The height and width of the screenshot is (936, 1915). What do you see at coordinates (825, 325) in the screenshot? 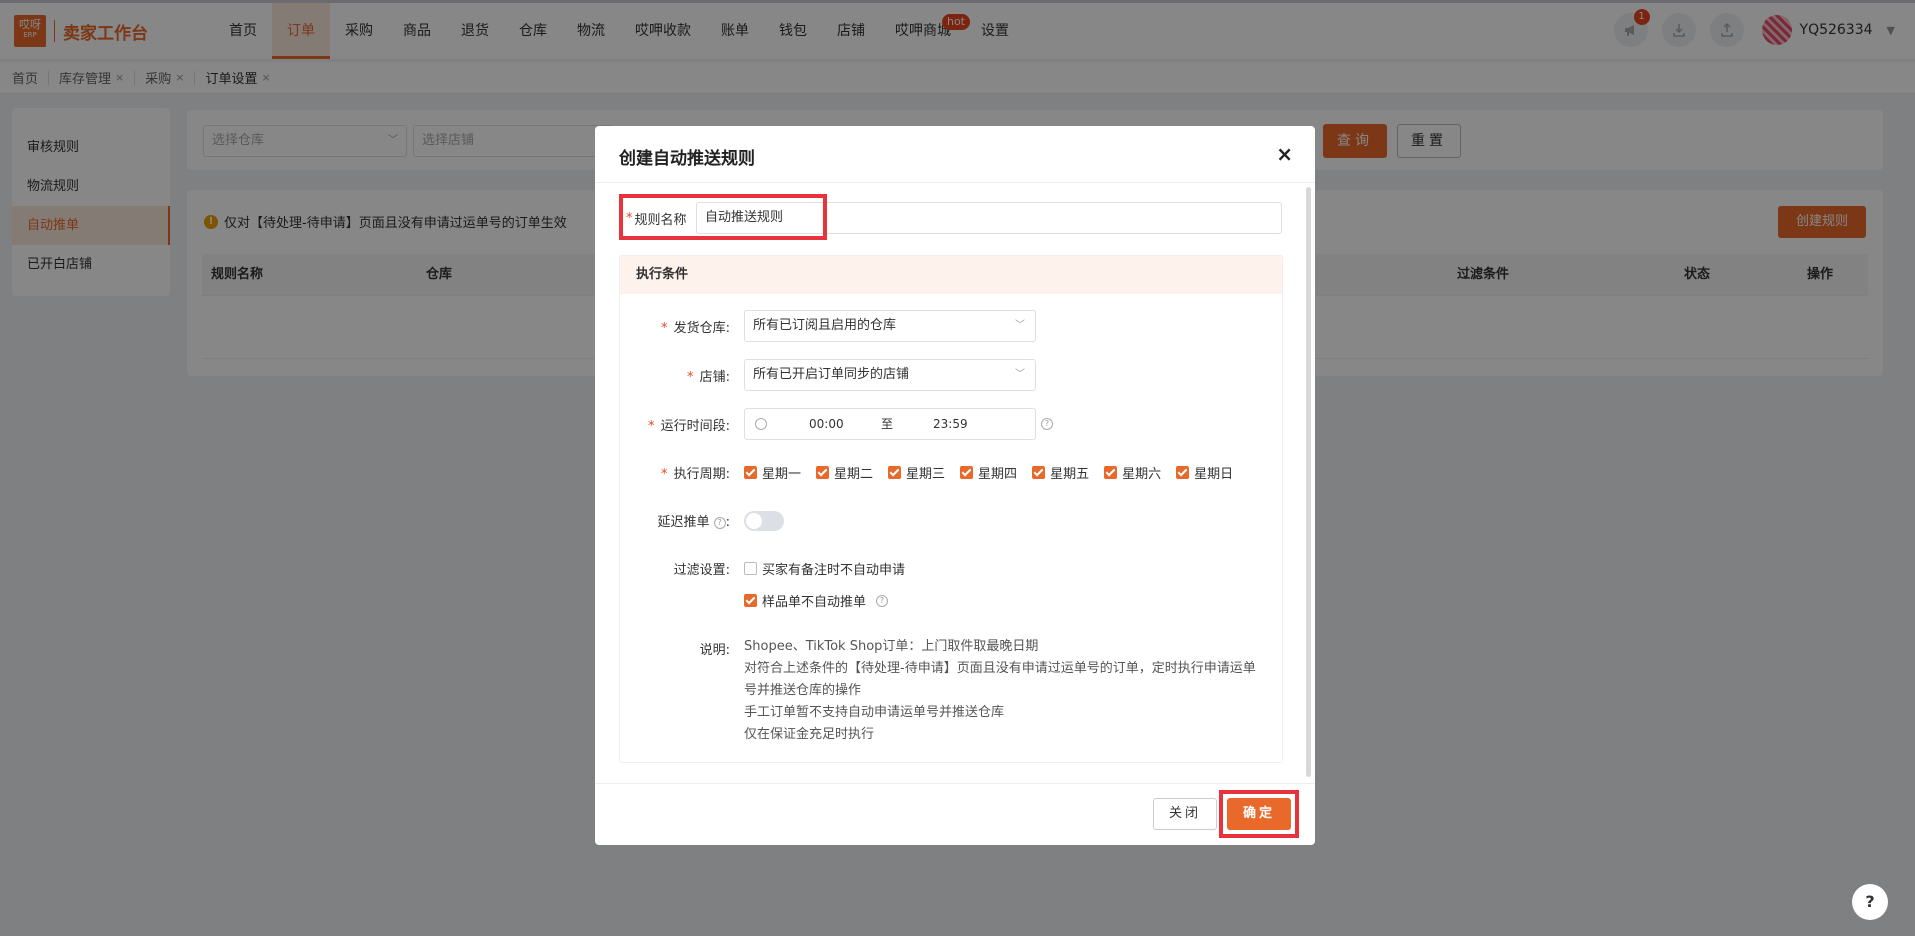
I see `warehouse-dropdown-value: 所有已订阅且启用的仓库` at bounding box center [825, 325].